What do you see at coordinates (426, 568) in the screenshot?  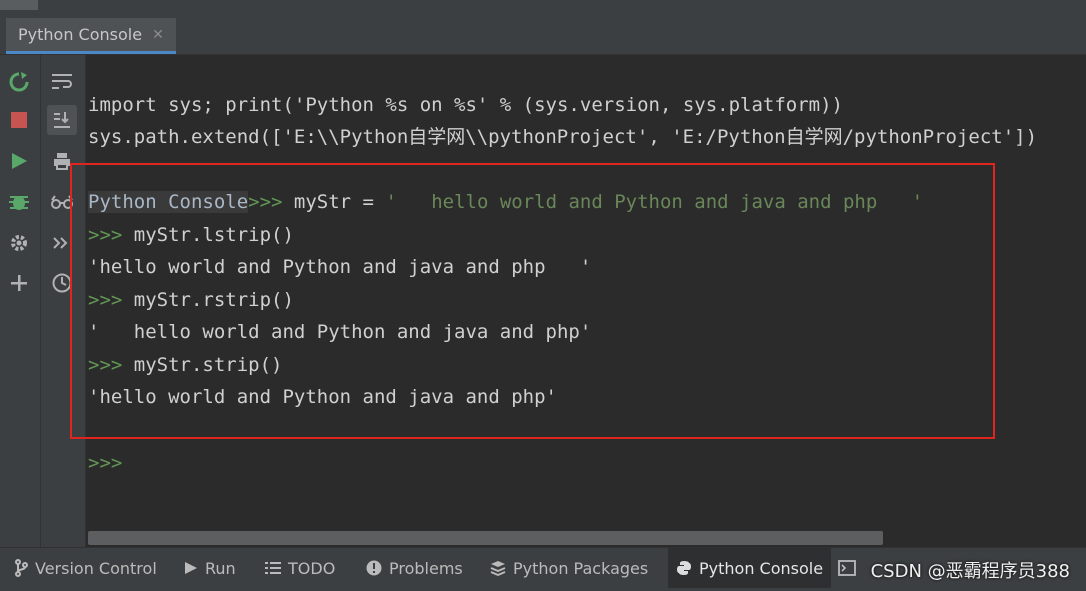 I see `tab-label: Problems` at bounding box center [426, 568].